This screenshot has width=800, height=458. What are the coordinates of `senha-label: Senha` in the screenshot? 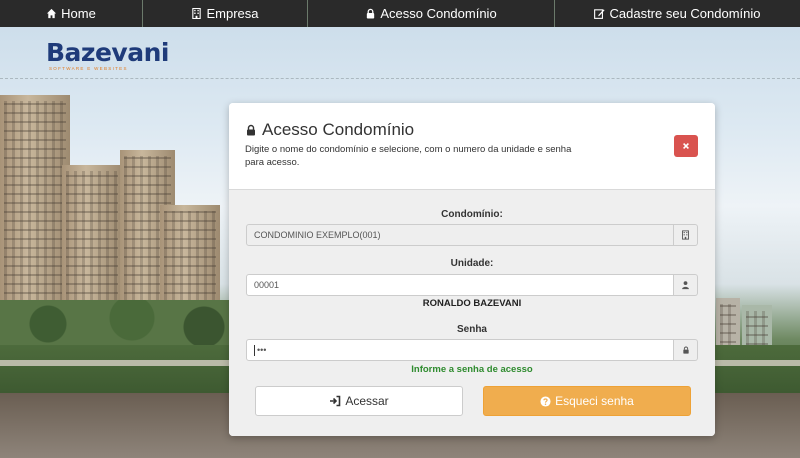 It's located at (471, 329).